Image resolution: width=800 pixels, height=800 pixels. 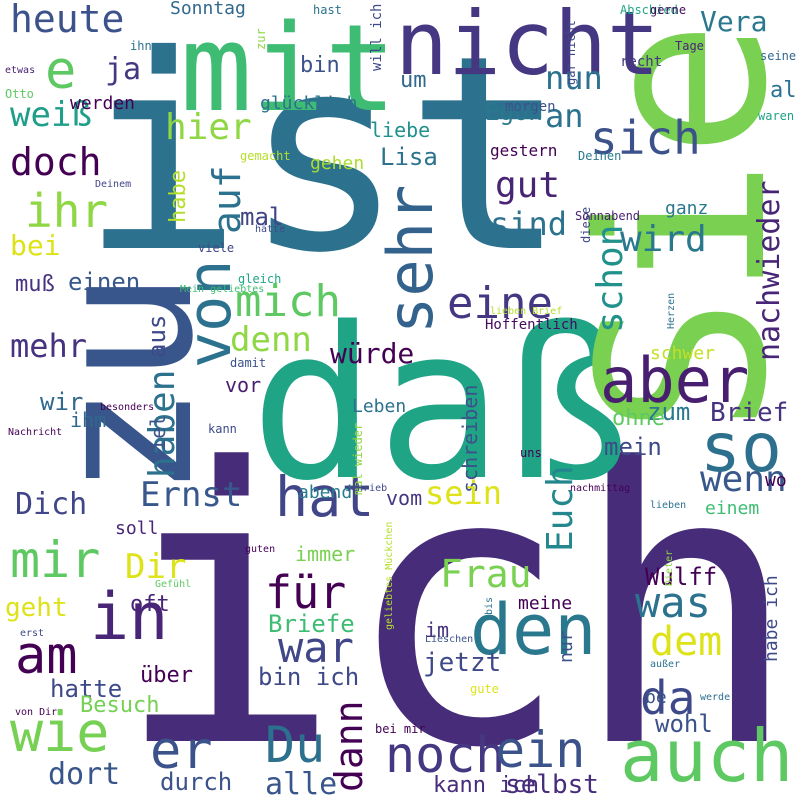 What do you see at coordinates (36, 608) in the screenshot?
I see `cloud-word: geht` at bounding box center [36, 608].